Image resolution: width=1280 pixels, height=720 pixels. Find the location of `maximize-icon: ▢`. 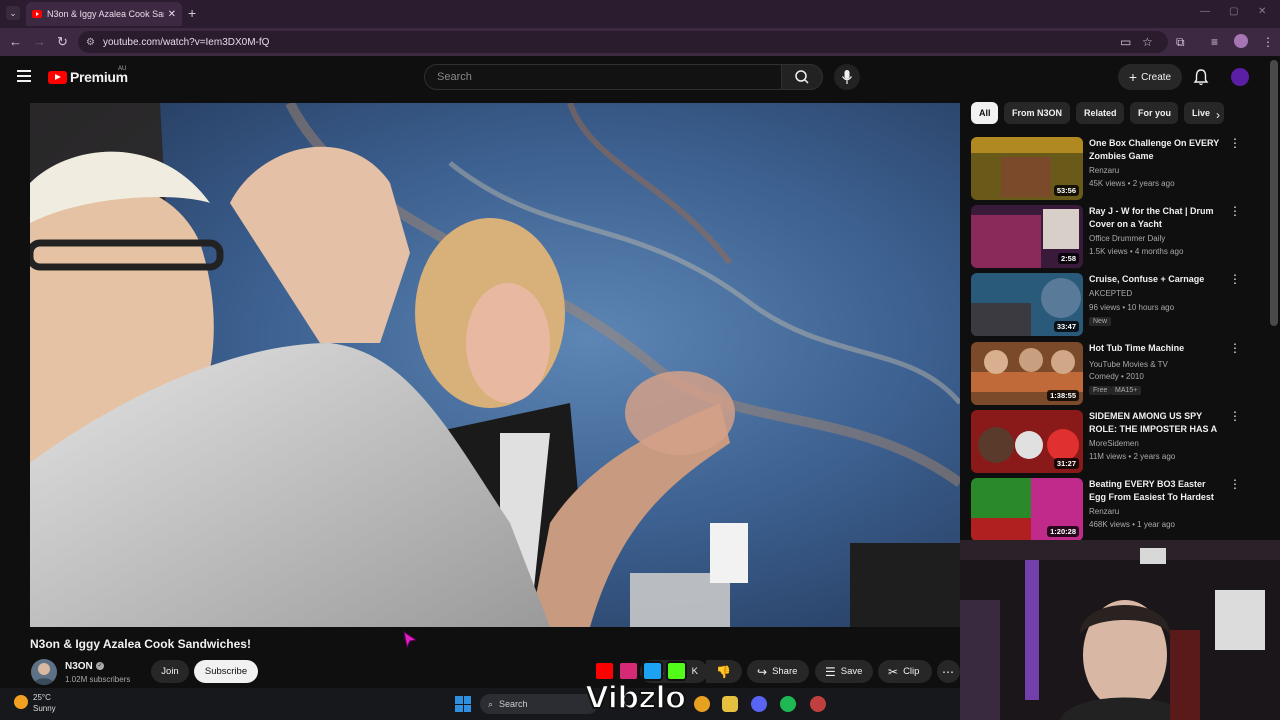

maximize-icon: ▢ is located at coordinates (1233, 11).